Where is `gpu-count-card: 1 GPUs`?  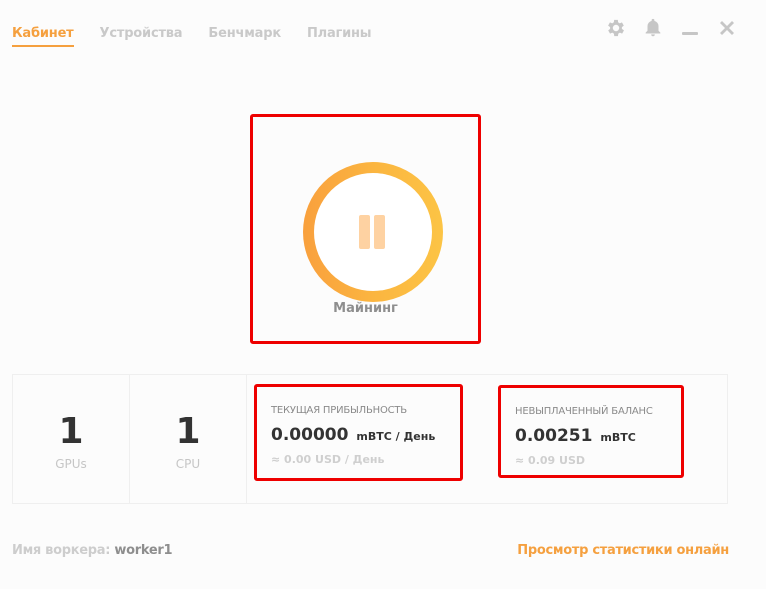 gpu-count-card: 1 GPUs is located at coordinates (71, 439).